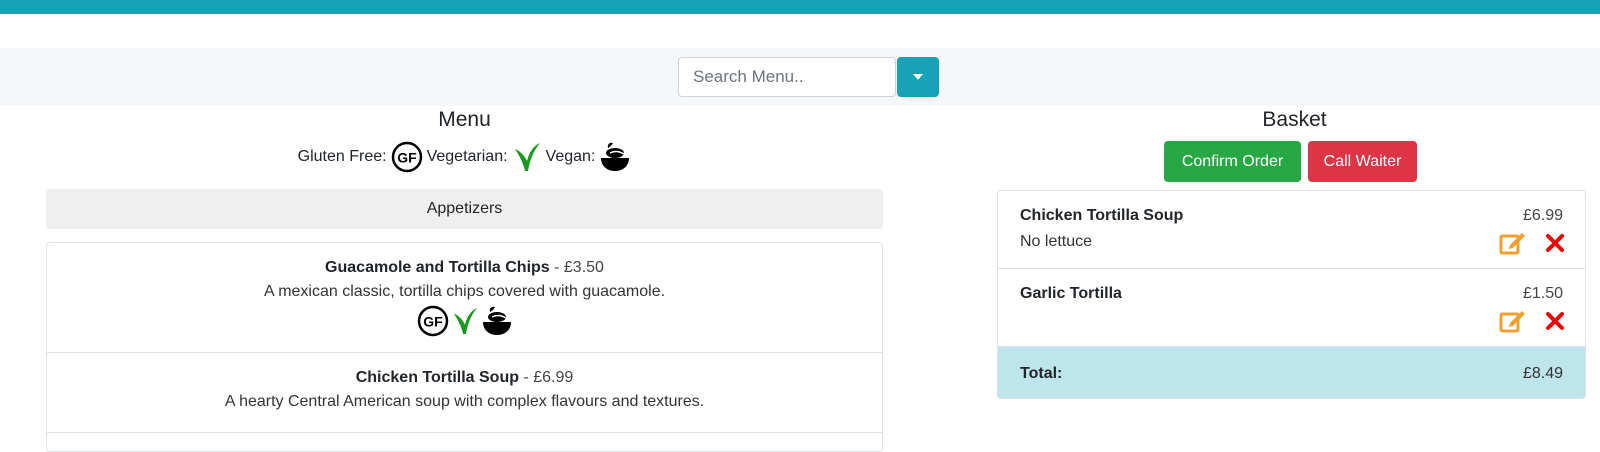 This screenshot has height=452, width=1600. I want to click on menu-item-dietary-icons: GF, so click(464, 323).